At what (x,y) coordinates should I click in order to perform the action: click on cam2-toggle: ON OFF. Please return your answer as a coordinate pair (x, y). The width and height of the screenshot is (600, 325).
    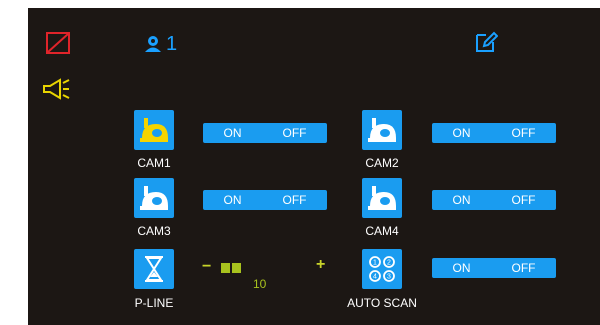
    Looking at the image, I should click on (494, 133).